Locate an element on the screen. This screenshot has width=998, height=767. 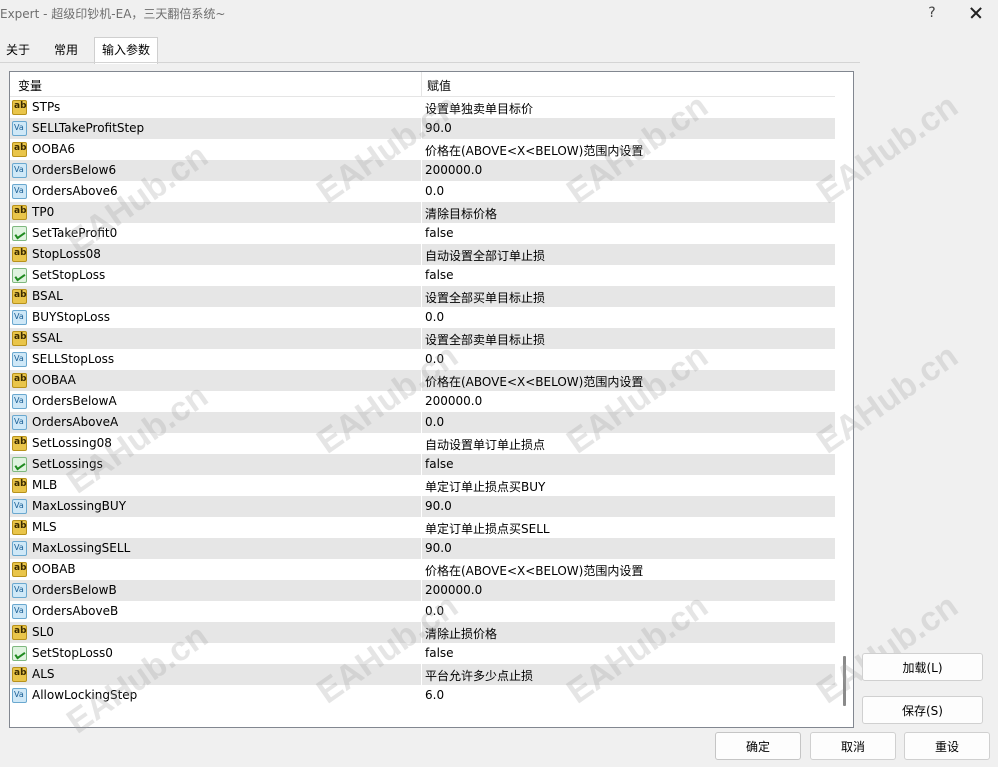
column-header-value: 赋值 is located at coordinates (439, 85).